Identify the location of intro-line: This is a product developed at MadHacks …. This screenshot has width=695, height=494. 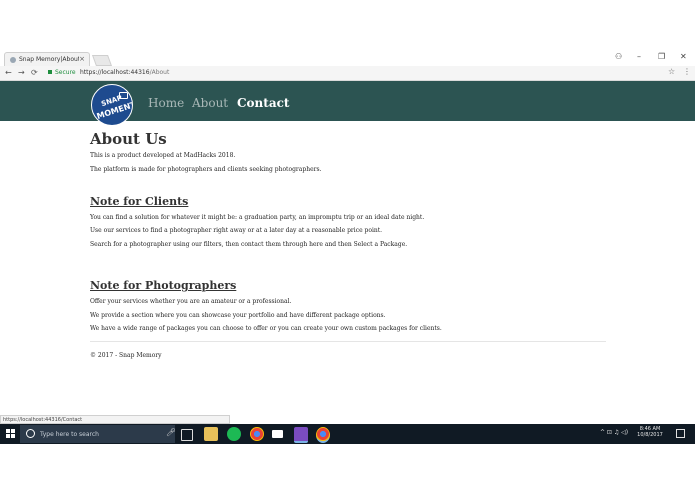
(163, 155).